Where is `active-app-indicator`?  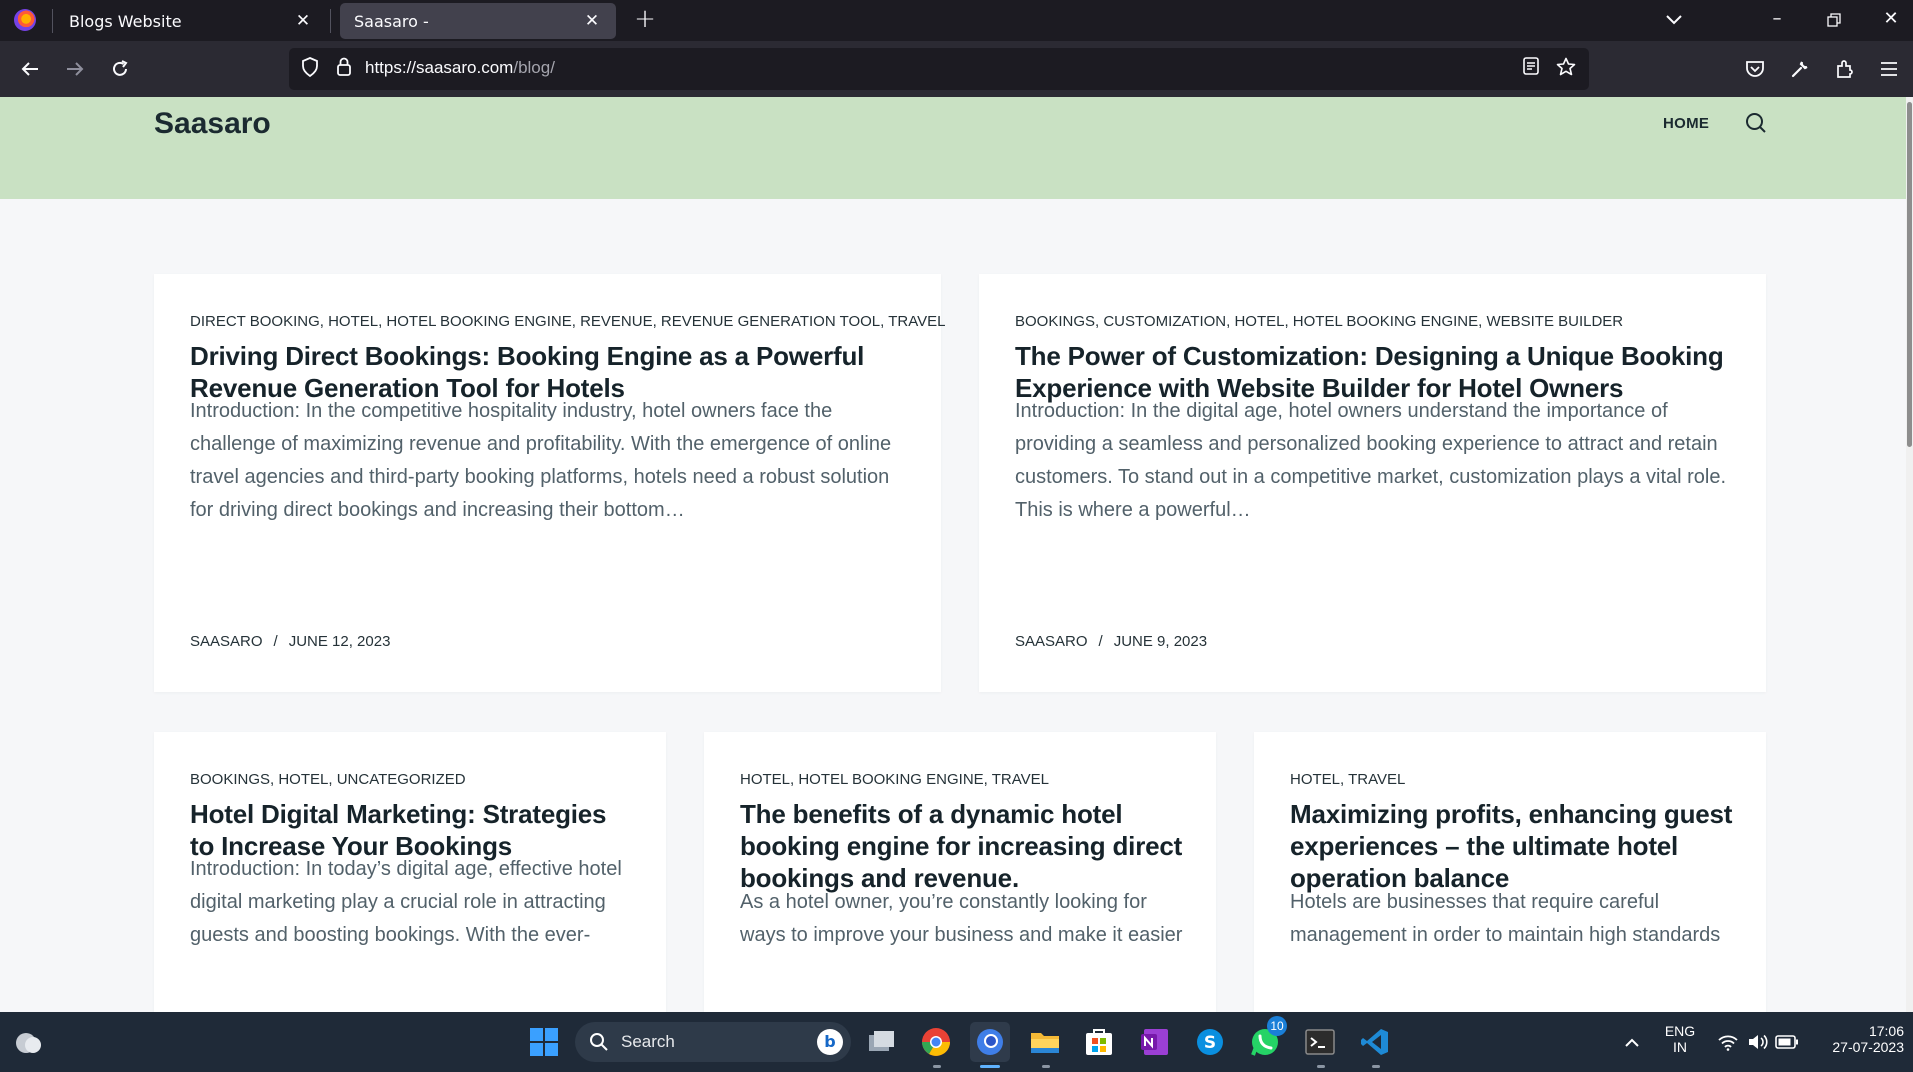 active-app-indicator is located at coordinates (990, 1066).